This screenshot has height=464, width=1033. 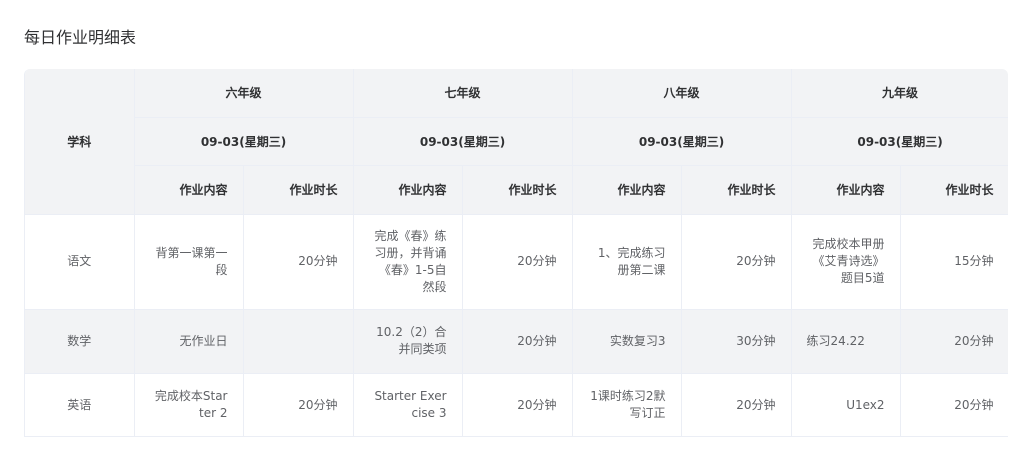 I want to click on content-text: 背第一课第一段, so click(x=191, y=261).